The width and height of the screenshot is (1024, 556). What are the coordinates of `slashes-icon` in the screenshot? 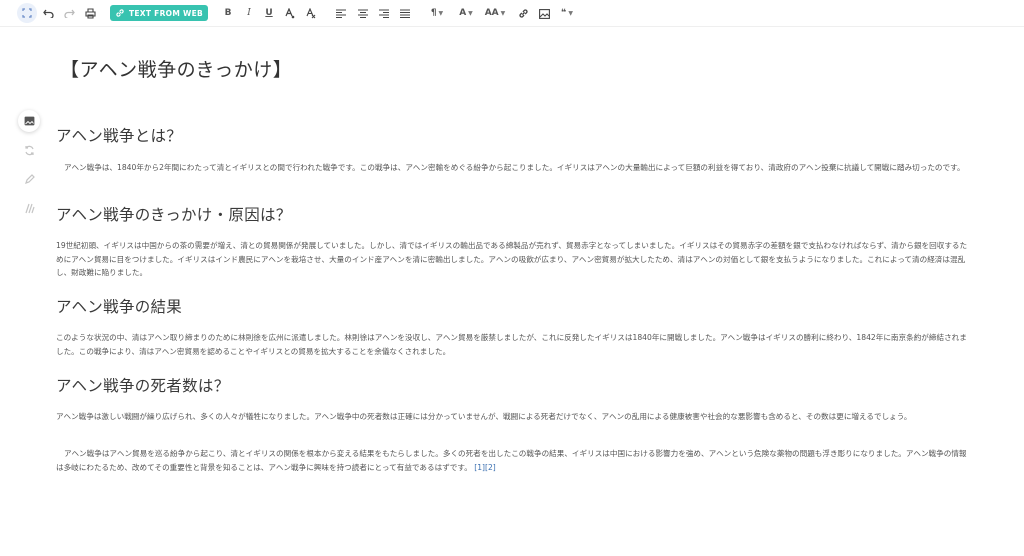 It's located at (29, 208).